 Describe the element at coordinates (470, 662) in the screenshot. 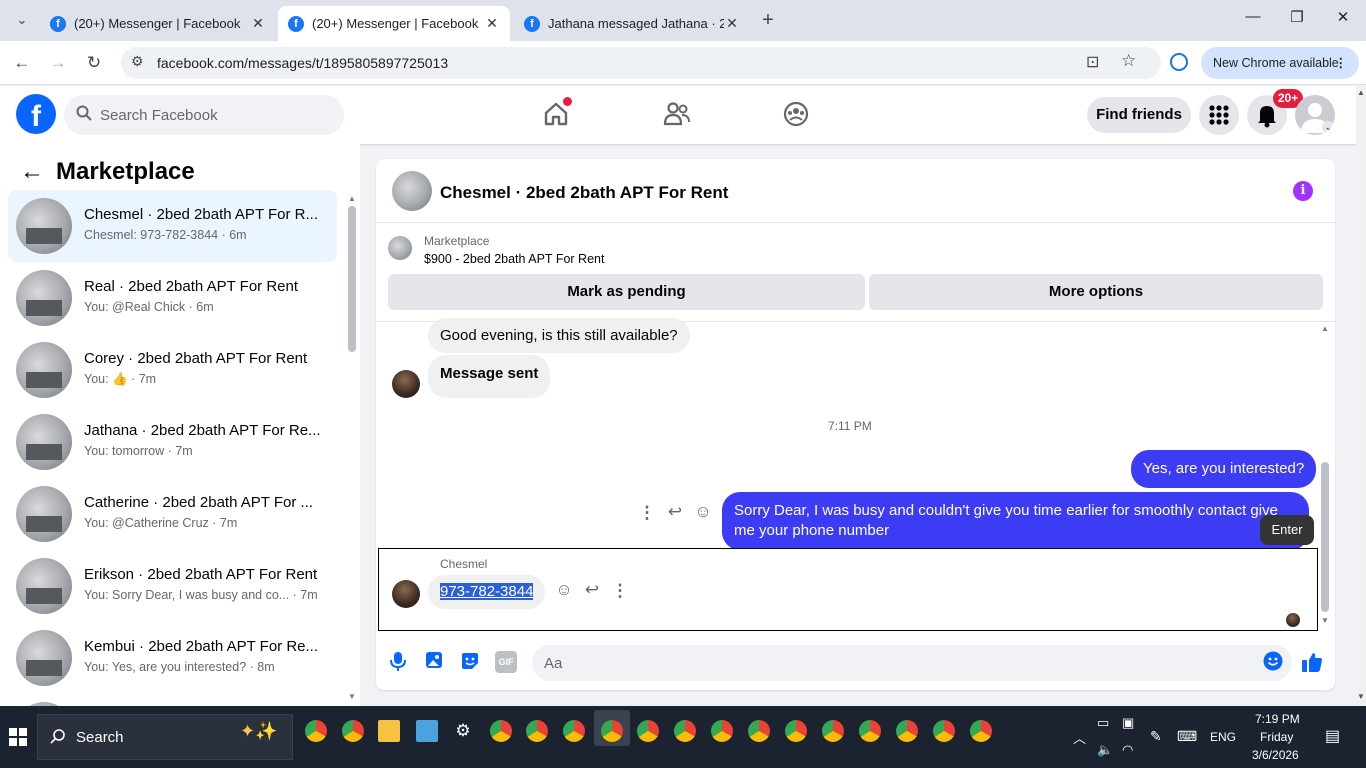

I see `sticker-icon` at that location.